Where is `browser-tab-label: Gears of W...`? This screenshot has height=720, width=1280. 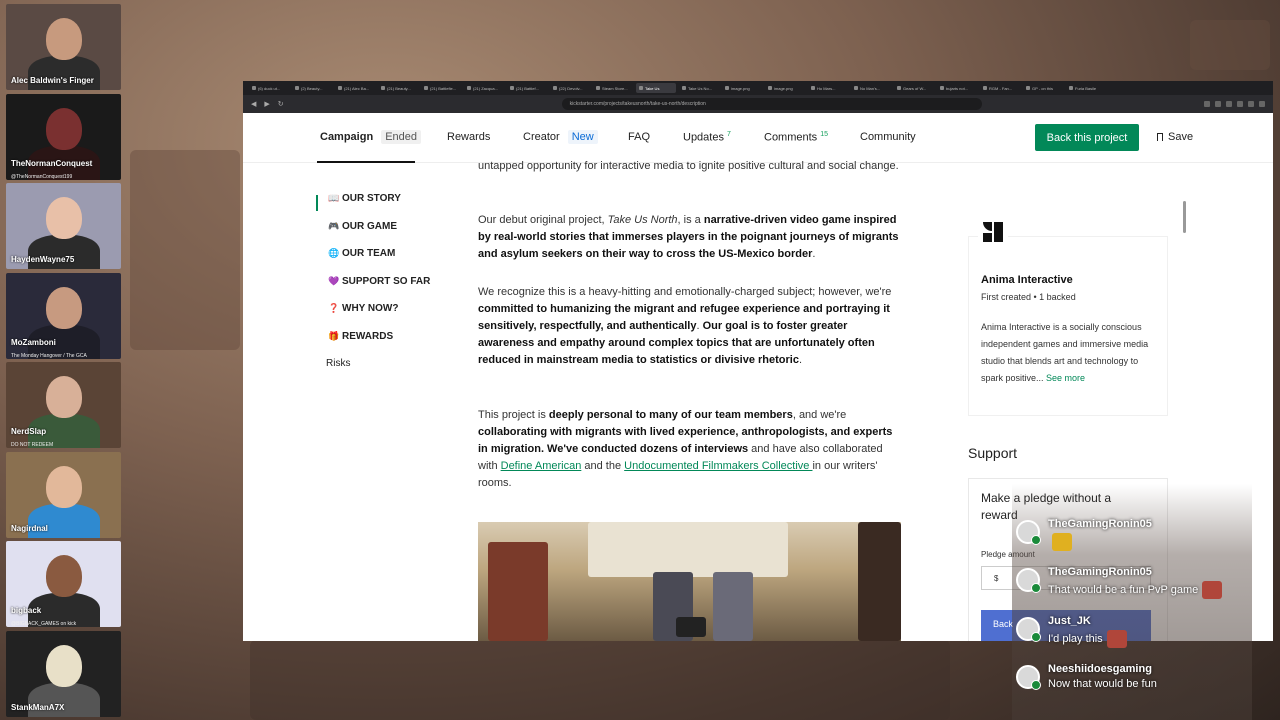
browser-tab-label: Gears of W... is located at coordinates (915, 88).